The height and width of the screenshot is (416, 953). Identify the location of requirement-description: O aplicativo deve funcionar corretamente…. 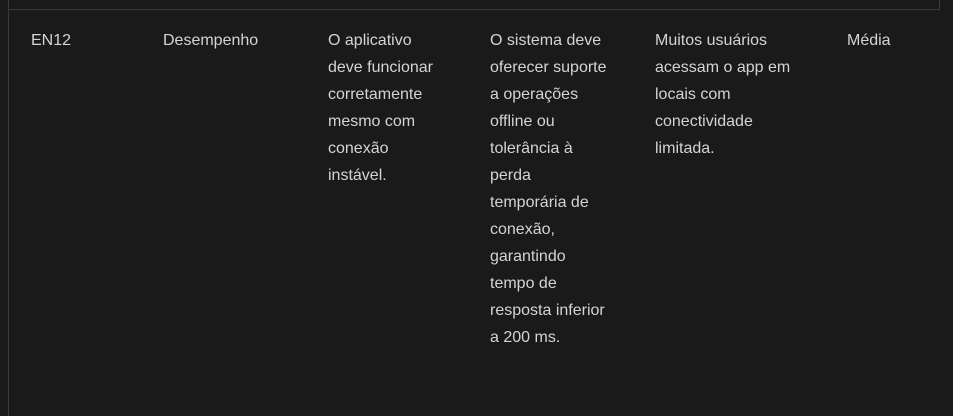
(380, 108).